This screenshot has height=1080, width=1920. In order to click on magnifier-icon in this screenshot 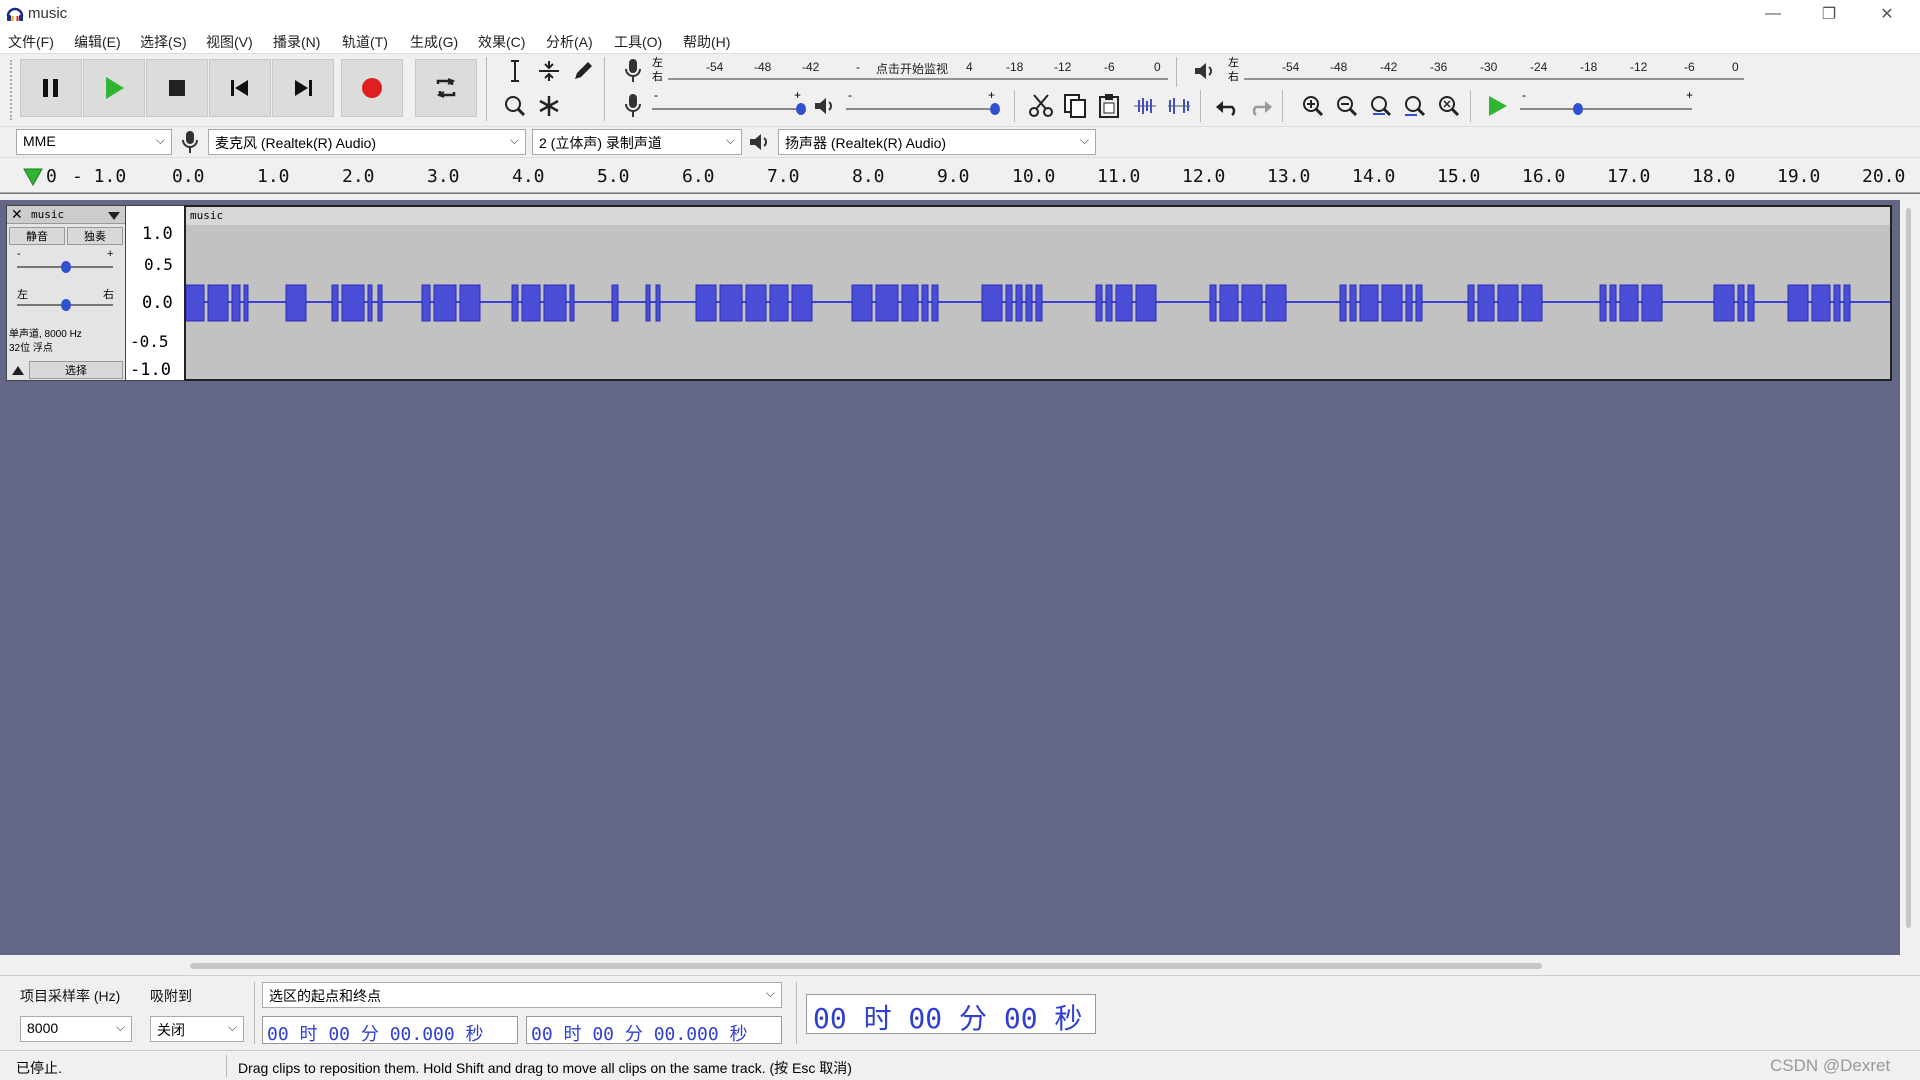, I will do `click(515, 106)`.